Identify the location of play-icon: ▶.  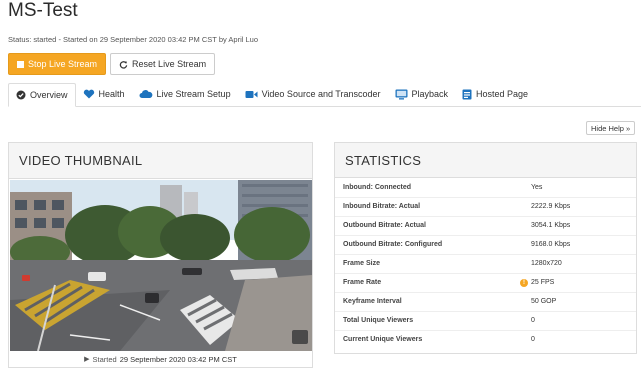
(87, 359).